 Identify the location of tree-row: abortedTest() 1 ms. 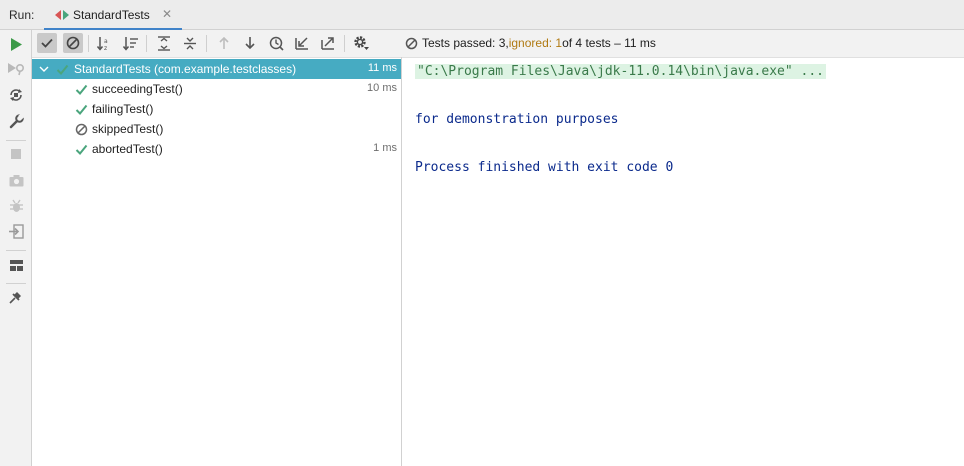
(216, 149).